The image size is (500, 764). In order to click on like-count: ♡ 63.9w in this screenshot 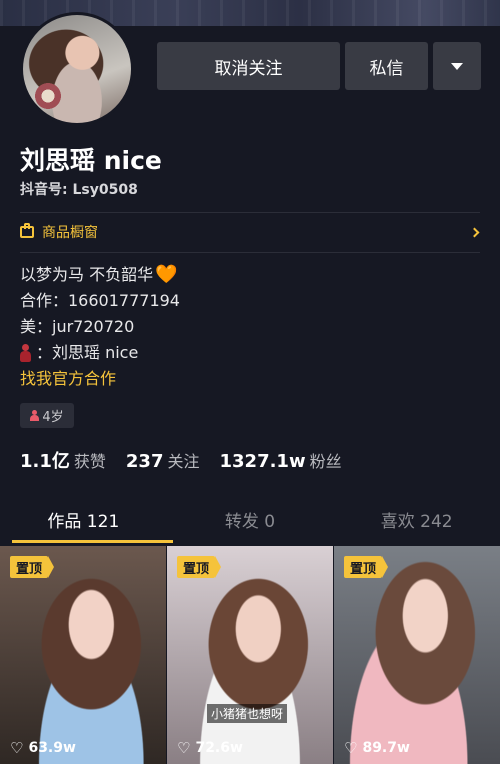, I will do `click(43, 748)`.